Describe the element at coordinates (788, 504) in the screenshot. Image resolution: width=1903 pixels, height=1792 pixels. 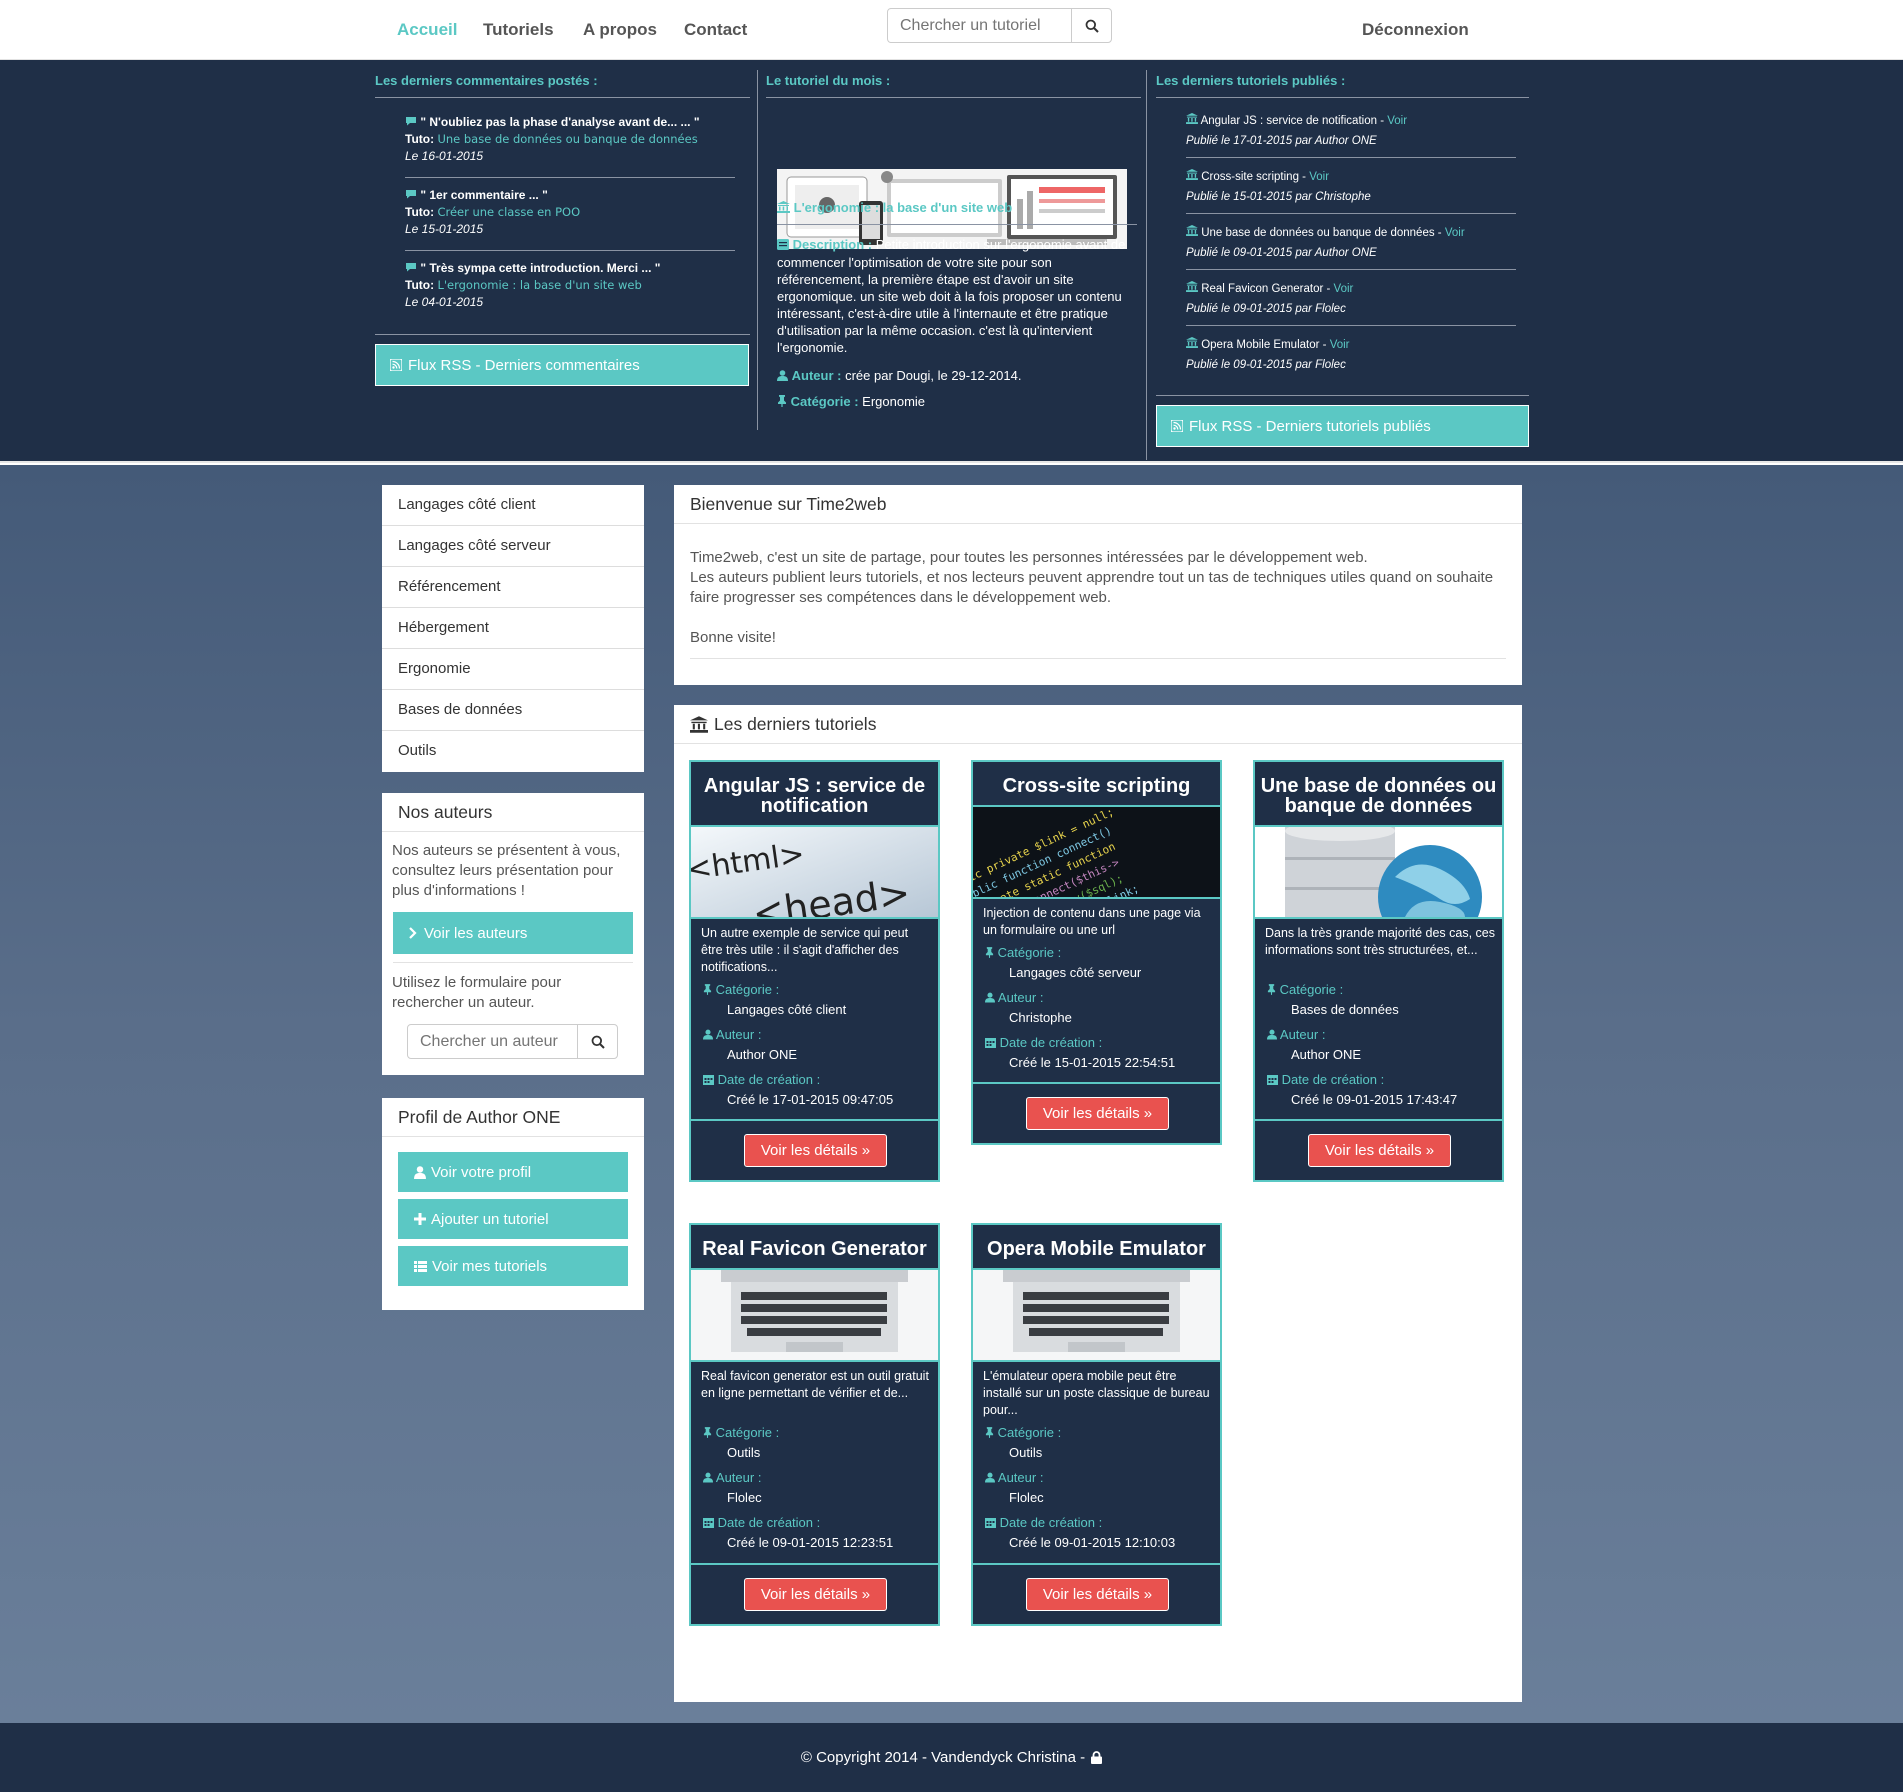
I see `welcome-title: Bienvenue sur Time2web` at that location.